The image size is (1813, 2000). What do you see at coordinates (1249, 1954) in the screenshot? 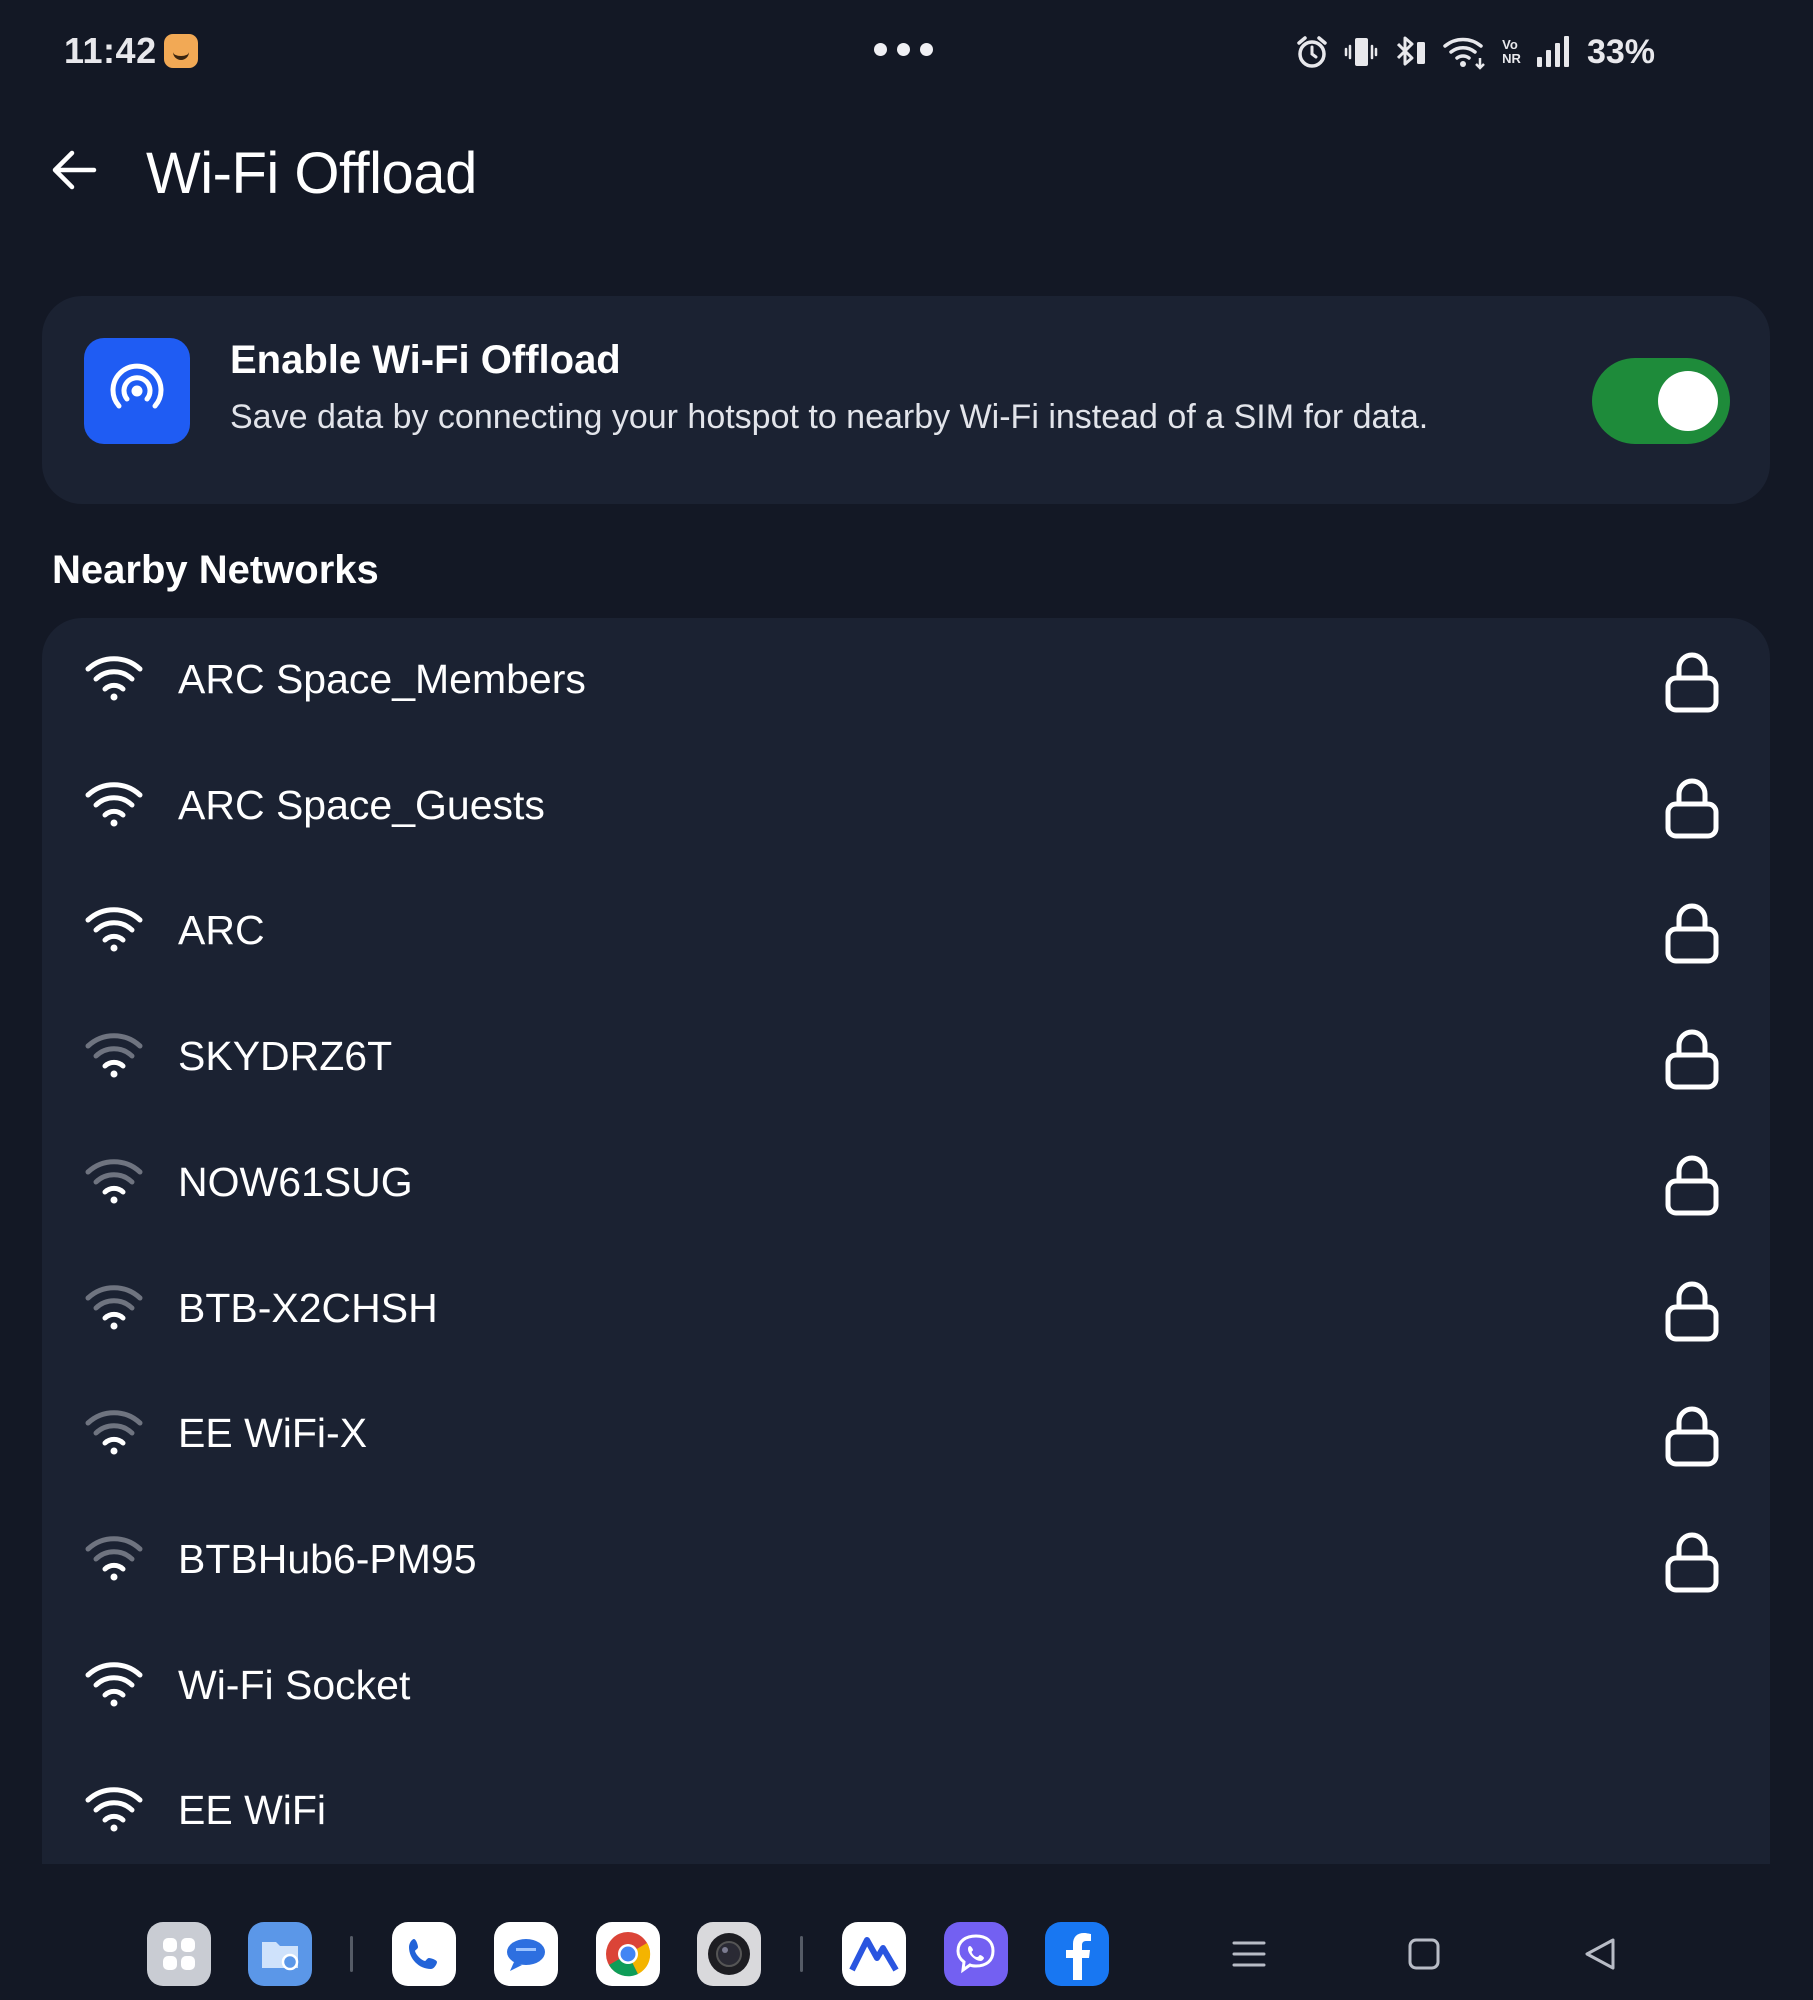
I see `recents-icon` at bounding box center [1249, 1954].